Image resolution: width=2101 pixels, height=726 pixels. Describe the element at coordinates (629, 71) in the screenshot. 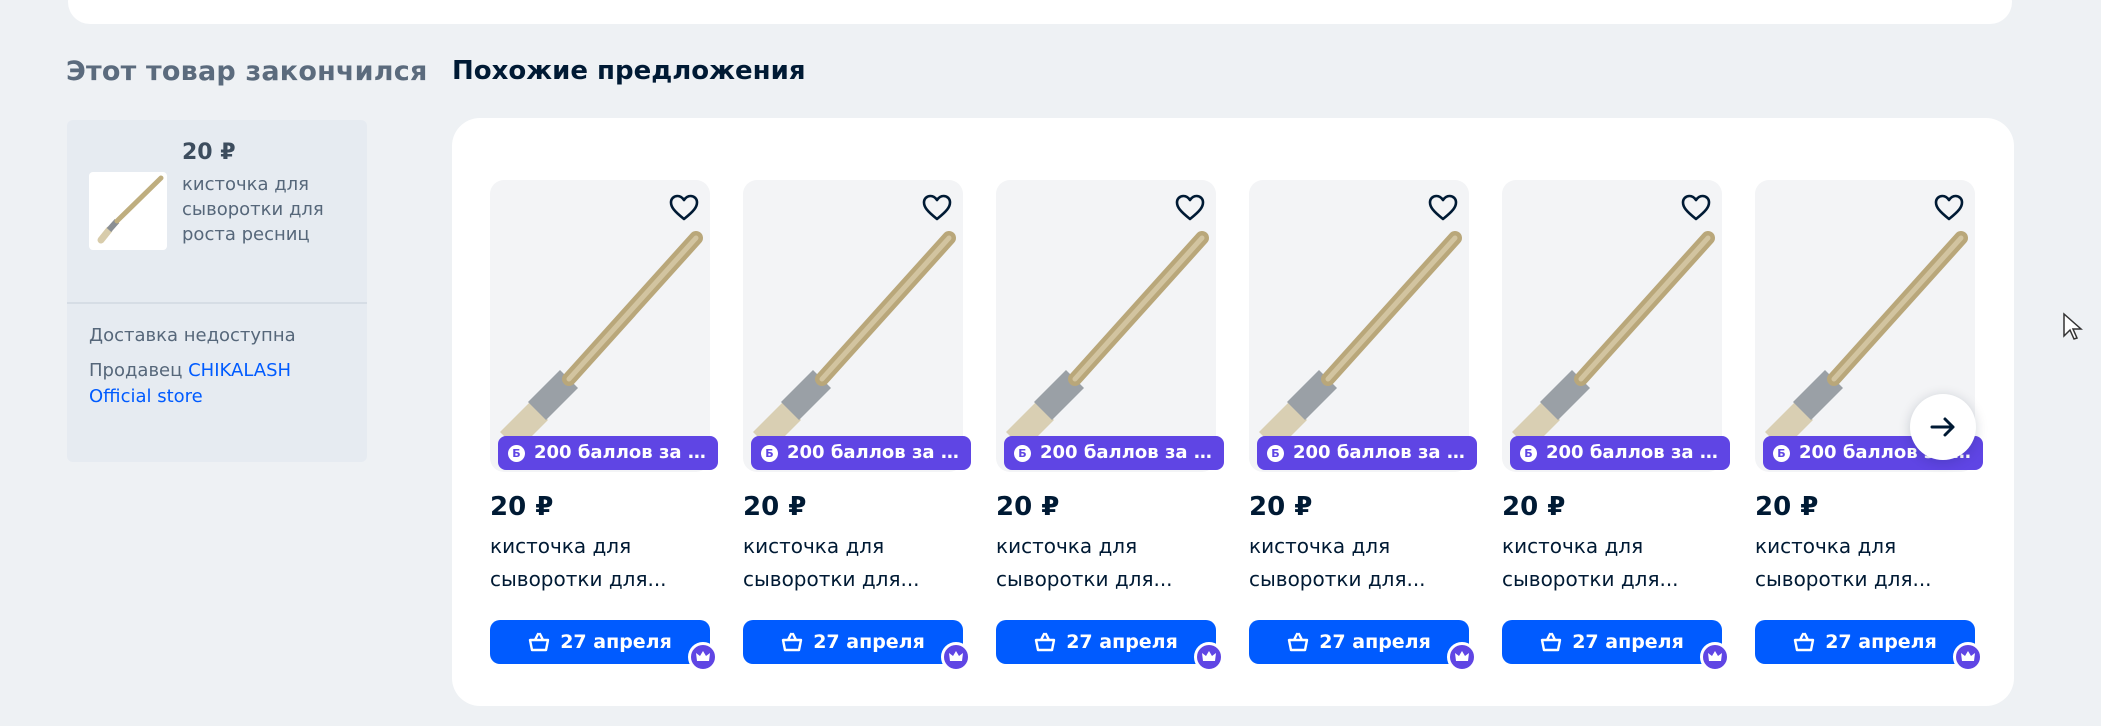

I see `similar-offers-title: Похожие предложения` at that location.